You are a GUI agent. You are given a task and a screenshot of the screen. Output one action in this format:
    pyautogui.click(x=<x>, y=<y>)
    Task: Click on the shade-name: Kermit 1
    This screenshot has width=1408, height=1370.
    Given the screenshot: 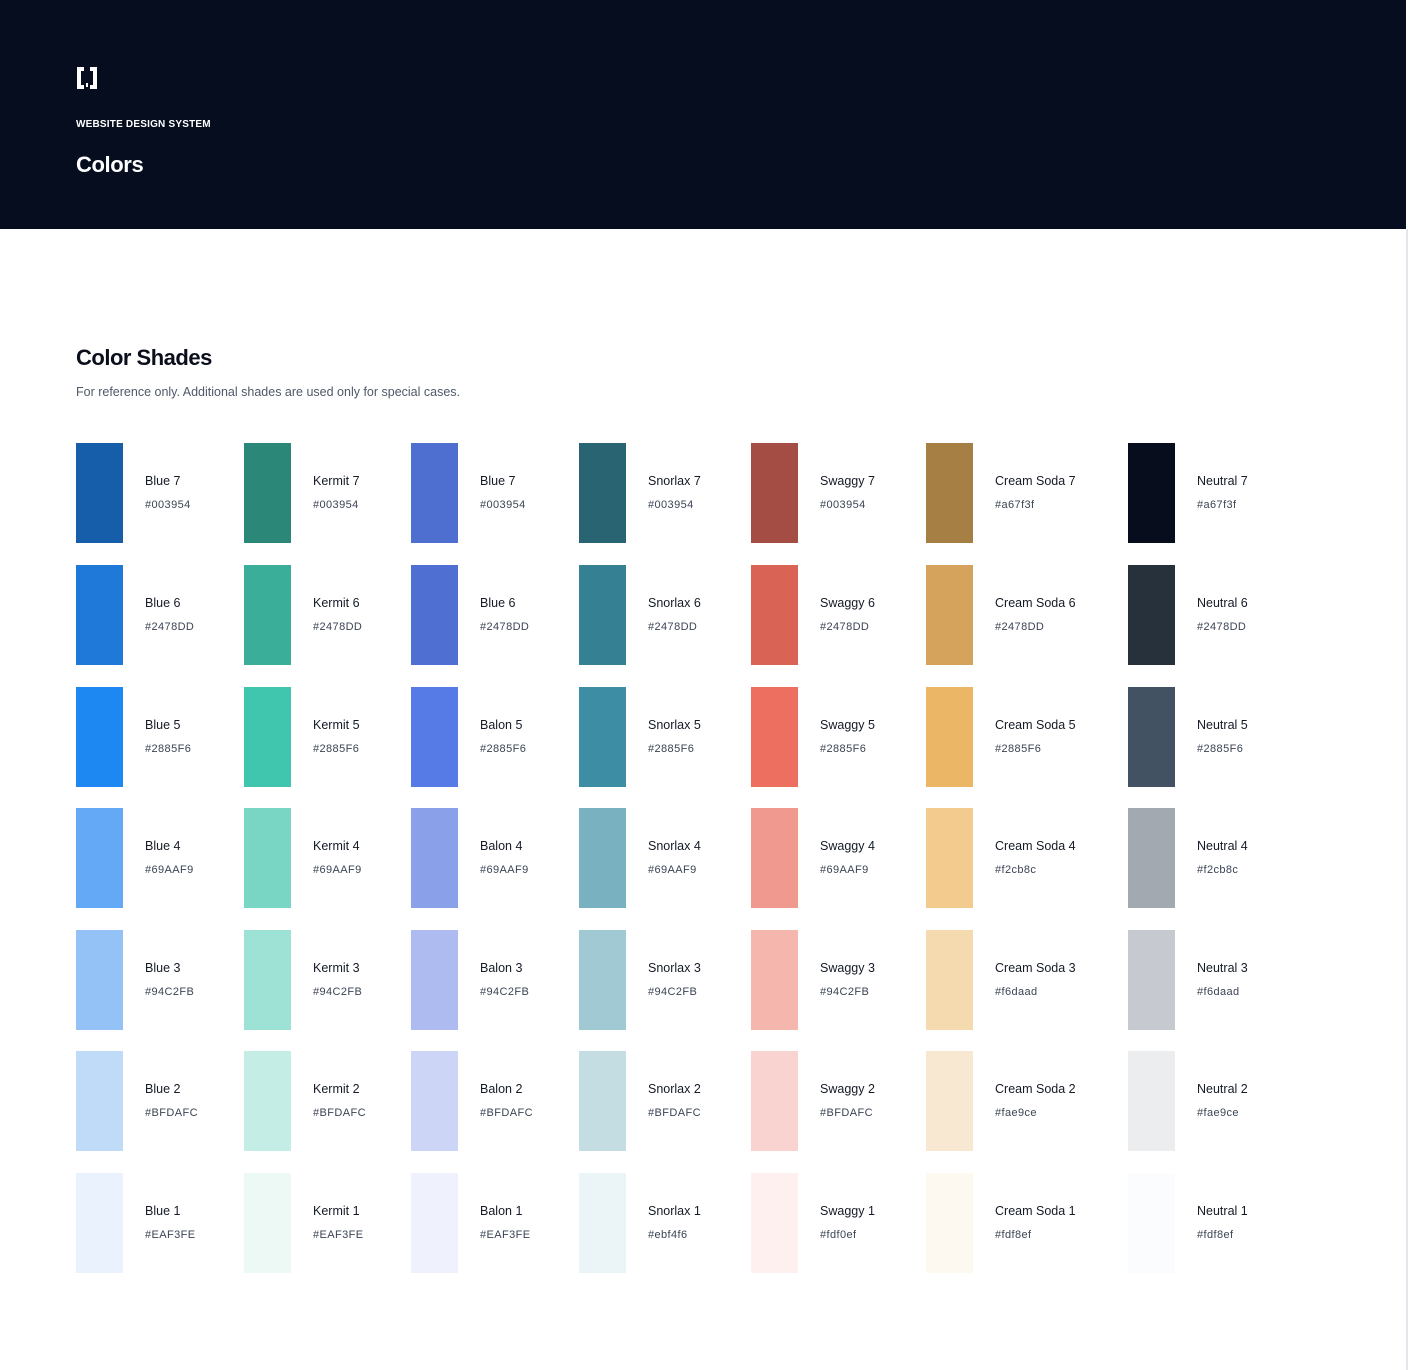 What is the action you would take?
    pyautogui.click(x=336, y=1211)
    